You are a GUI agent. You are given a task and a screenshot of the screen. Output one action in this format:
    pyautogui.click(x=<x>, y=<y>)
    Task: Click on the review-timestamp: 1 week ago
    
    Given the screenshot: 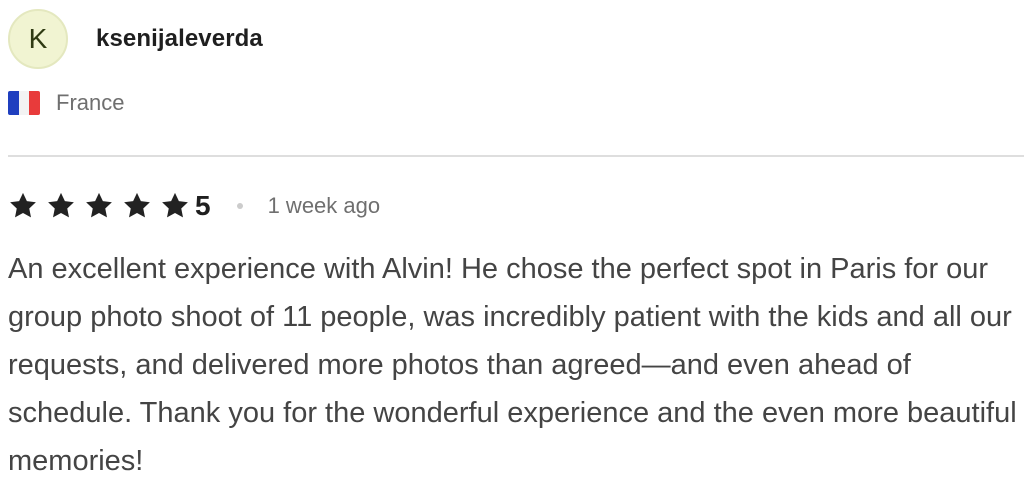 What is the action you would take?
    pyautogui.click(x=324, y=205)
    